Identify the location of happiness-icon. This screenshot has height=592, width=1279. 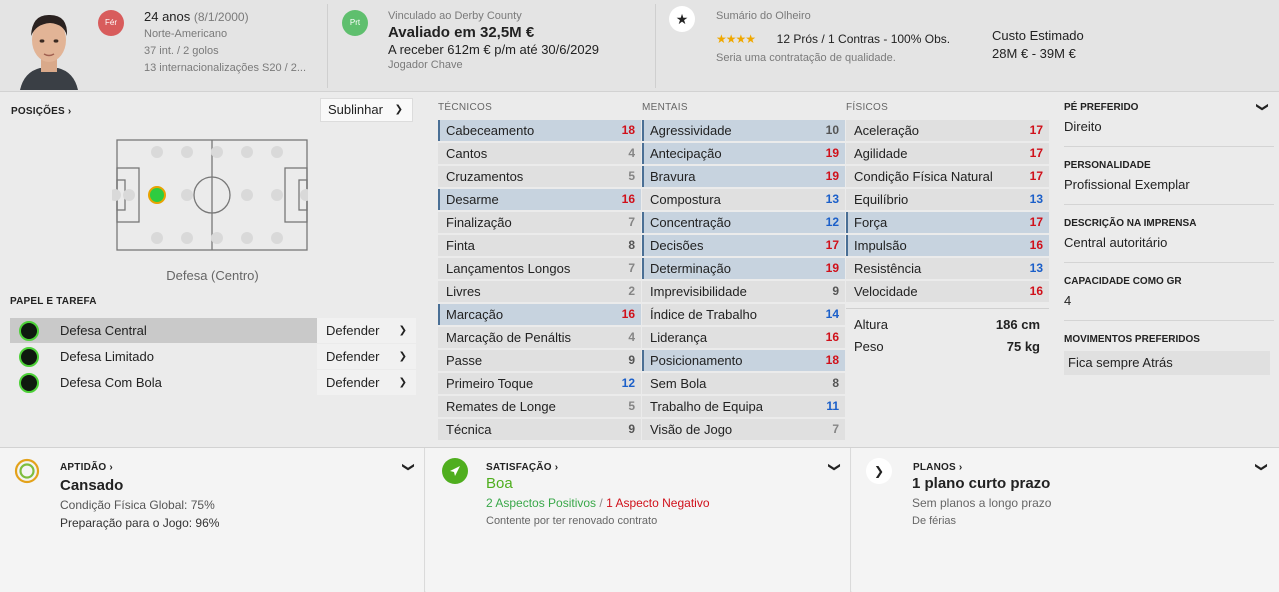
(455, 471).